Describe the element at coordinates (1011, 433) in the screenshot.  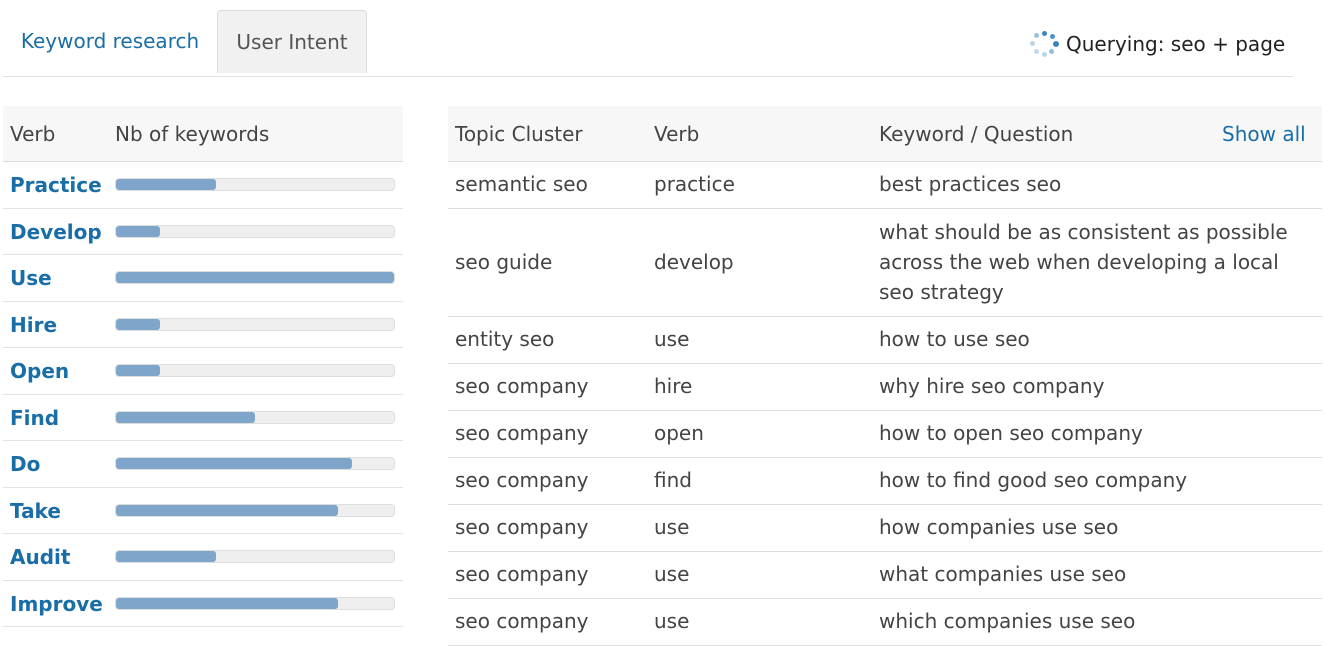
I see `keyword-question-cell: how to open seo company` at that location.